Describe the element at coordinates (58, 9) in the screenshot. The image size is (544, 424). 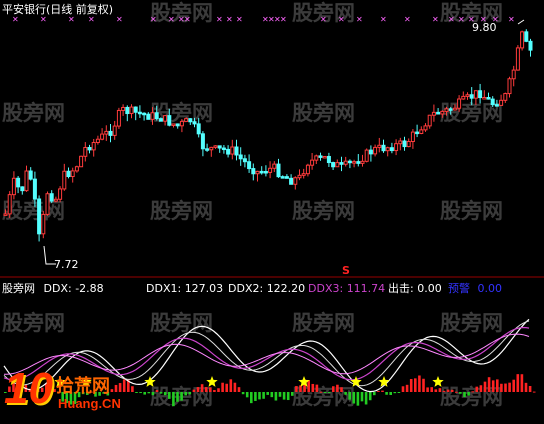
I see `price-chart-title: 平安银行(日线 前复权)` at that location.